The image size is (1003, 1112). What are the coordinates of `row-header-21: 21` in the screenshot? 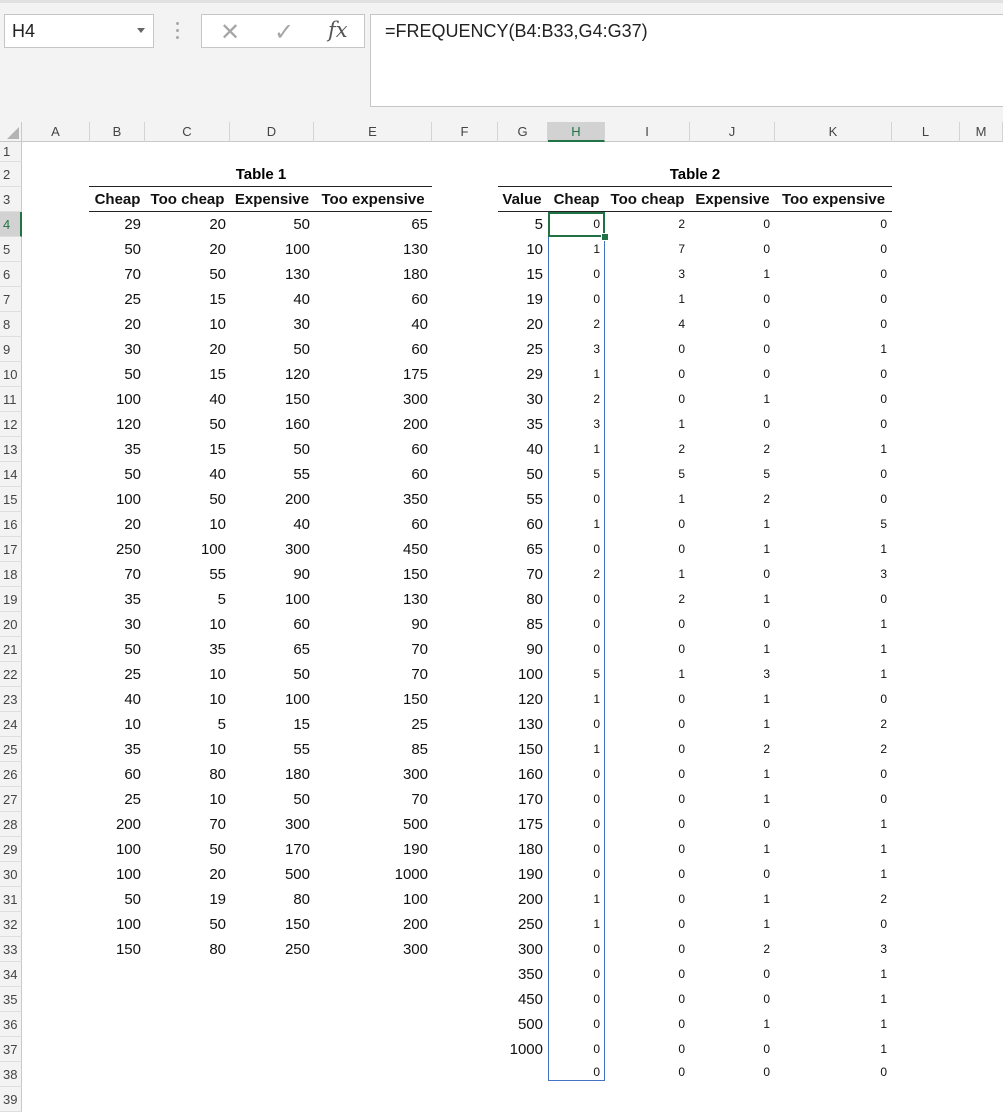 It's located at (11, 649).